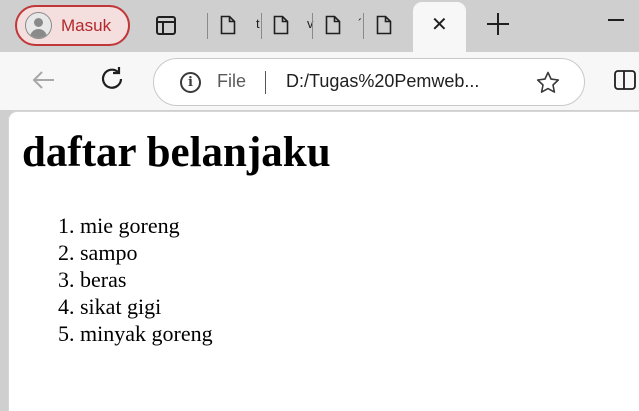  What do you see at coordinates (176, 152) in the screenshot?
I see `page-title: daftar belanjaku` at bounding box center [176, 152].